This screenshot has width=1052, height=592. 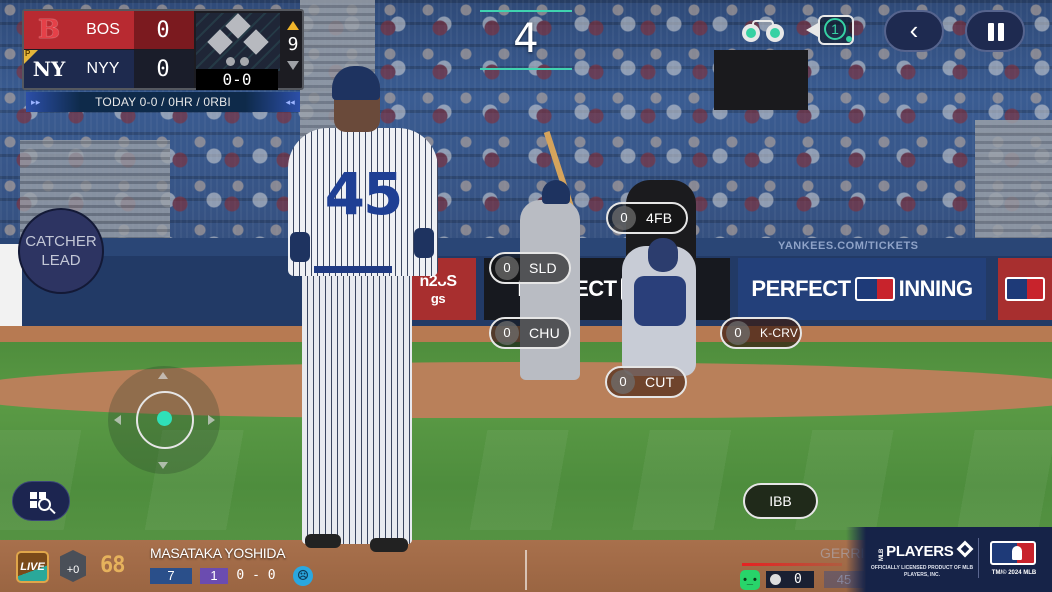 I want to click on pitcher-stamina-bar, so click(x=792, y=564).